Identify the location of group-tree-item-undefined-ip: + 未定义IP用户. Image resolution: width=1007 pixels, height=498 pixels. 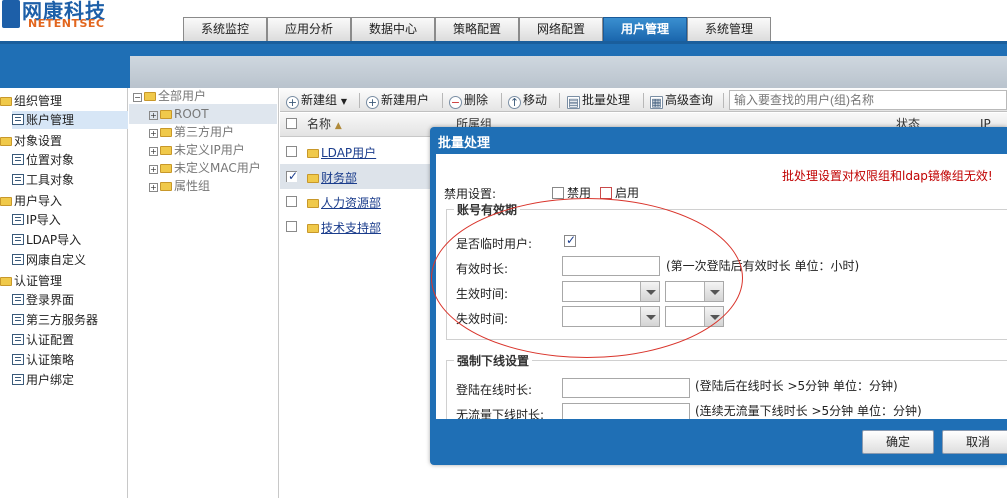
(197, 150).